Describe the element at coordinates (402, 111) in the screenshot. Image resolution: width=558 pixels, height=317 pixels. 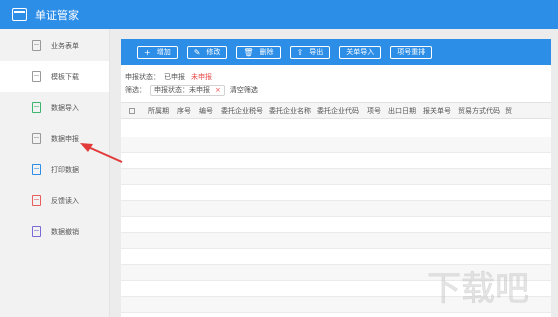
I see `column-header: 出口日期` at that location.